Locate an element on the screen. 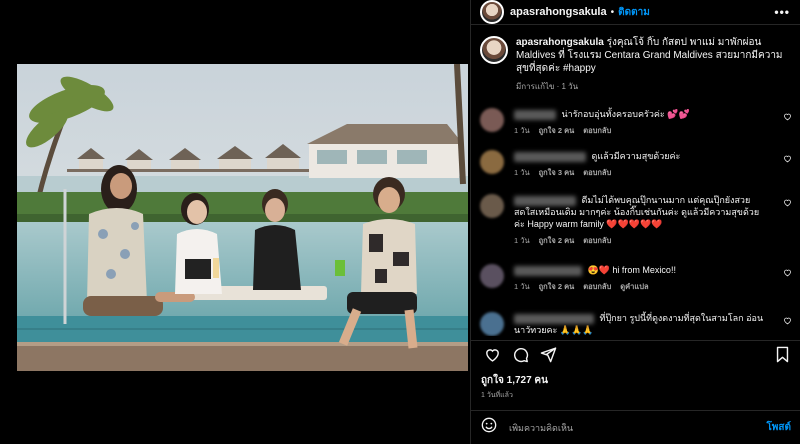 Image resolution: width=800 pixels, height=444 pixels. post-comment-button: โพสต์ is located at coordinates (778, 427).